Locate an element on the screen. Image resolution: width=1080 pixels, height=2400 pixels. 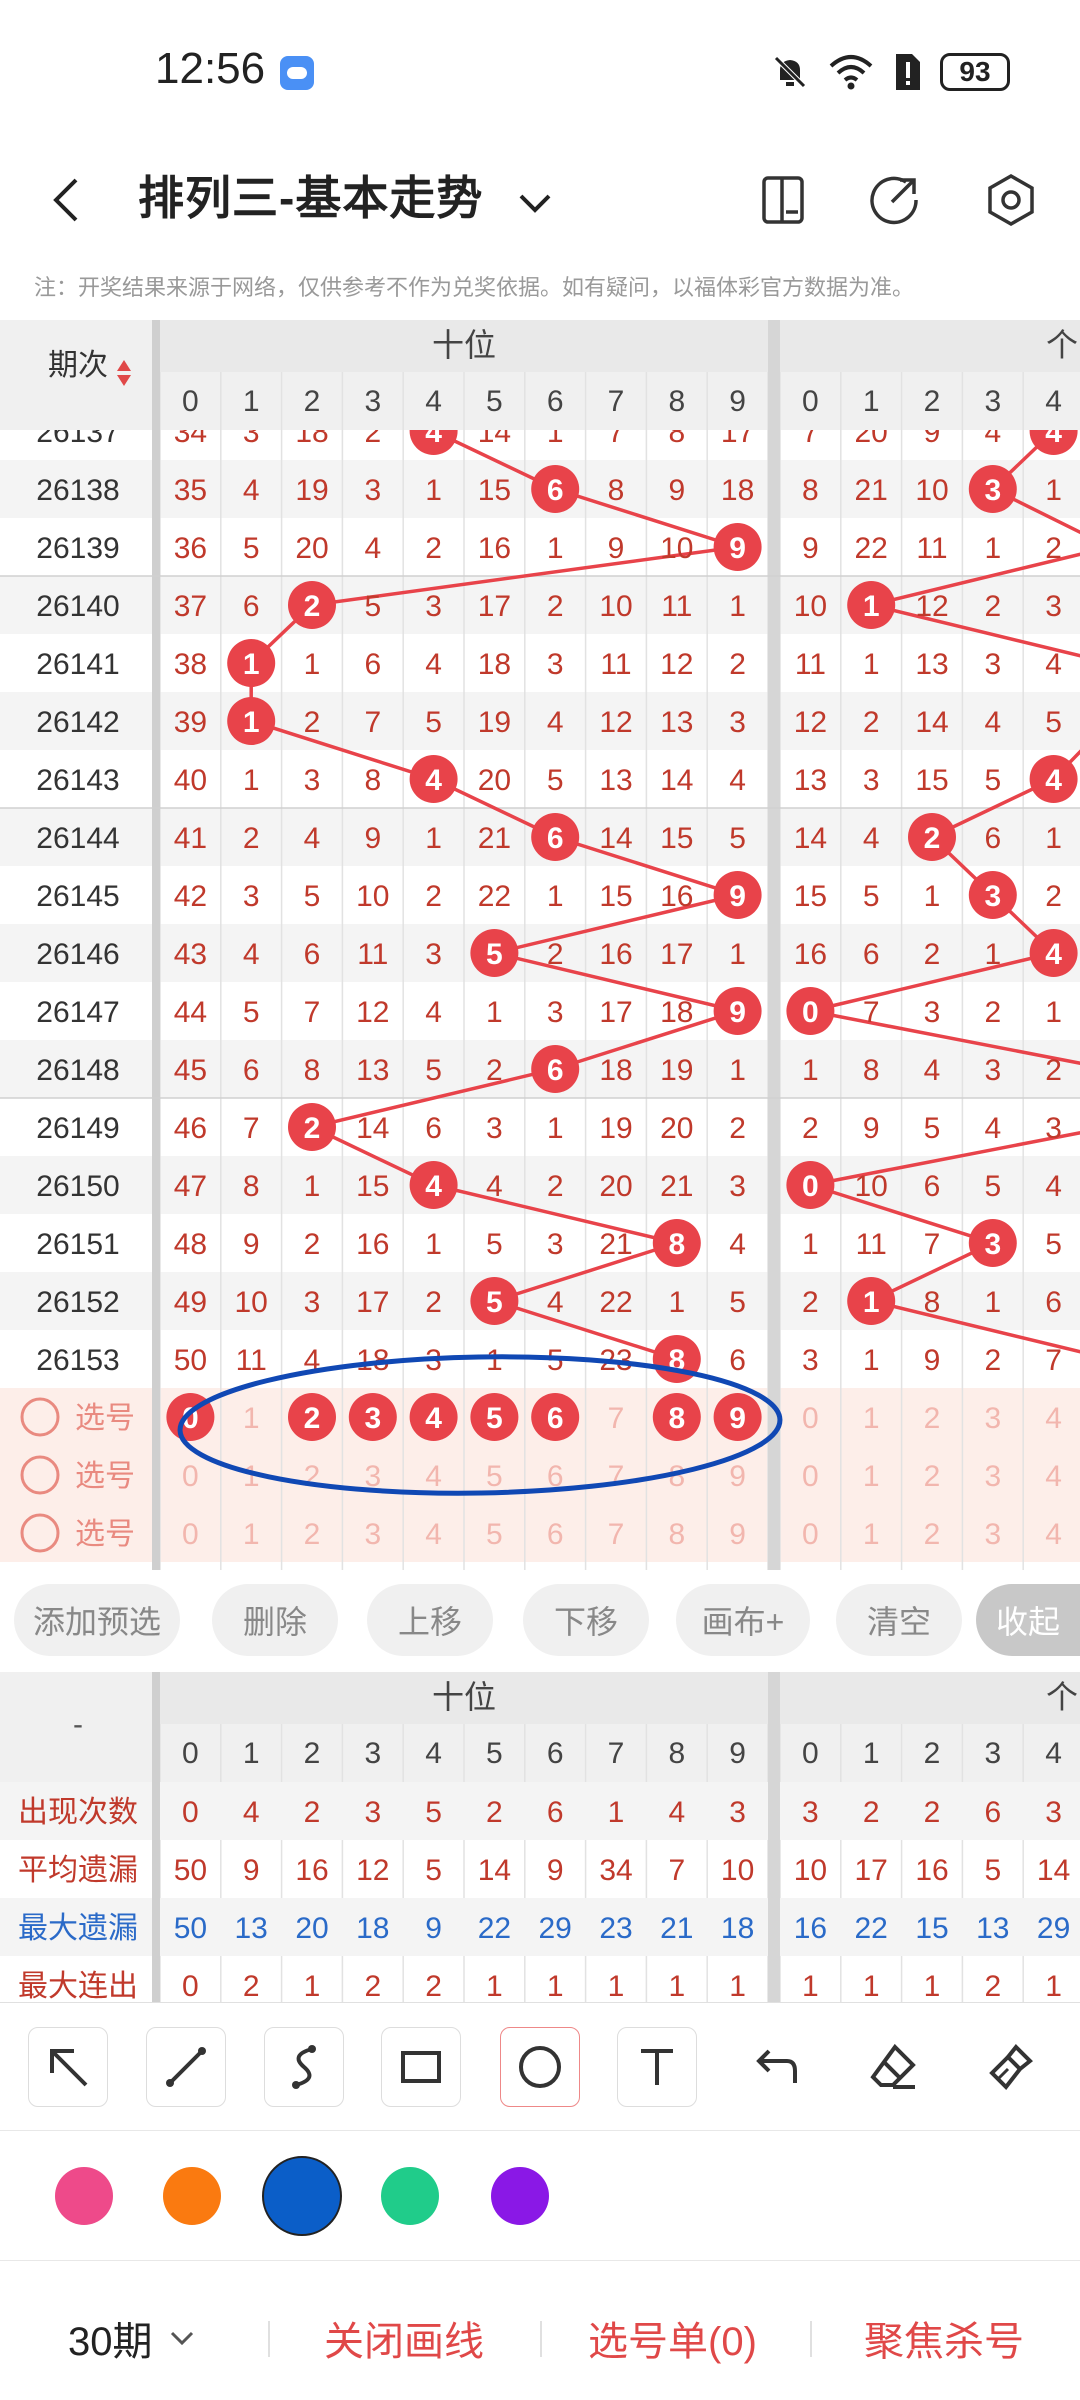
omission-value: 17 is located at coordinates (494, 606).